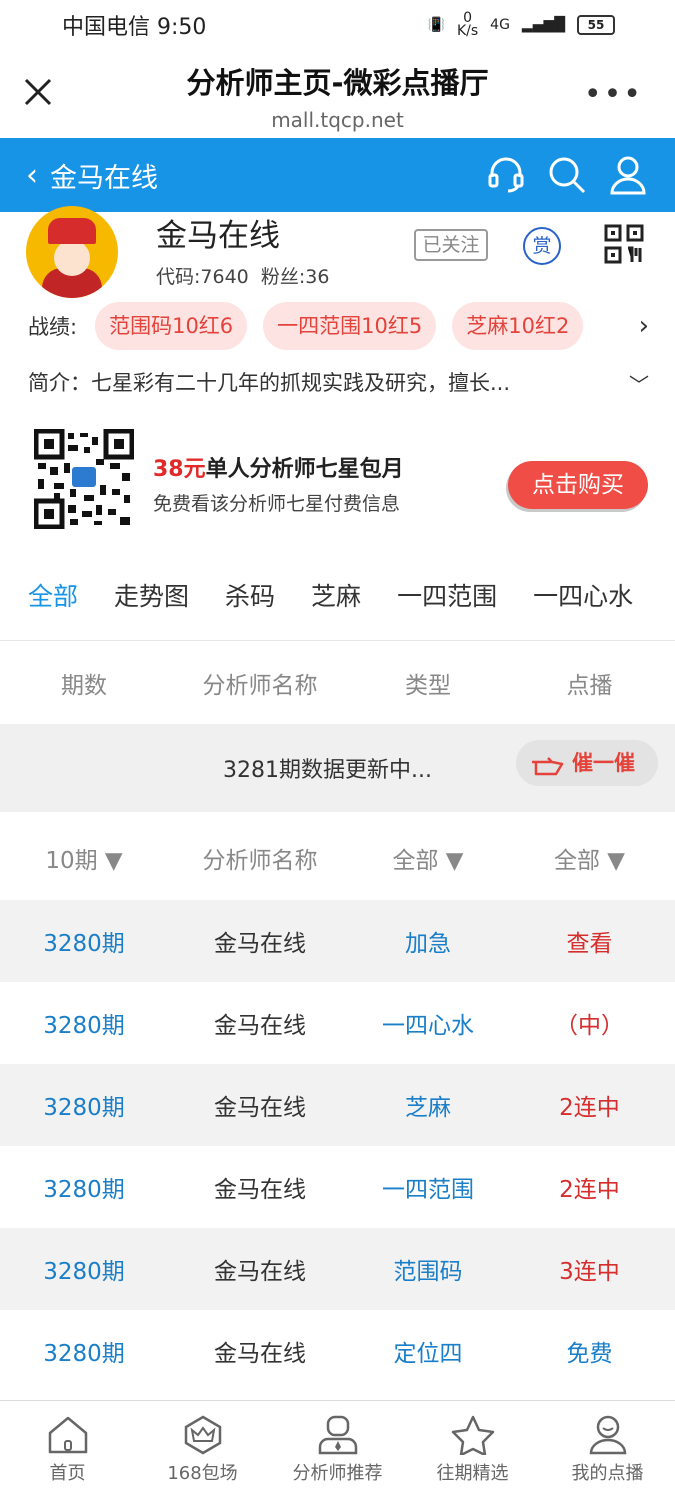 Image resolution: width=675 pixels, height=1500 pixels. What do you see at coordinates (72, 252) in the screenshot?
I see `avatar` at bounding box center [72, 252].